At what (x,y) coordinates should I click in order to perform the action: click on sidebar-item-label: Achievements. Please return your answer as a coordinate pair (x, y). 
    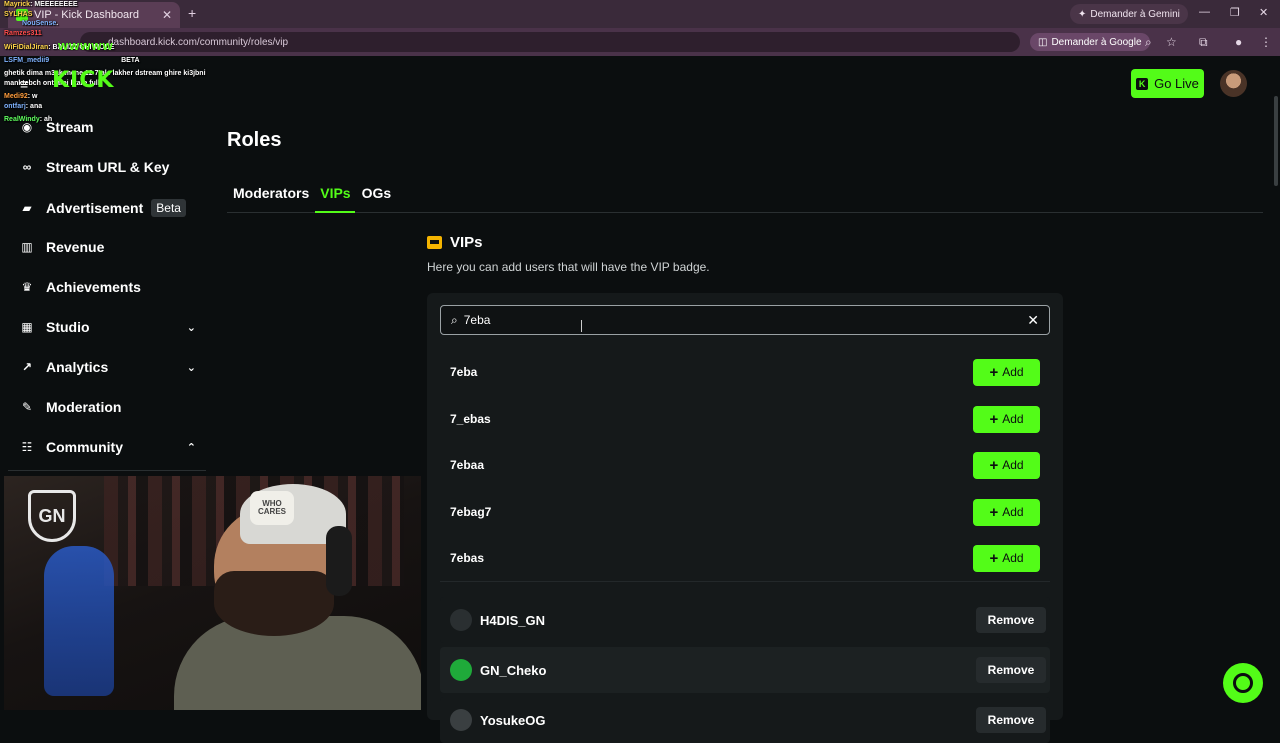
    Looking at the image, I should click on (93, 287).